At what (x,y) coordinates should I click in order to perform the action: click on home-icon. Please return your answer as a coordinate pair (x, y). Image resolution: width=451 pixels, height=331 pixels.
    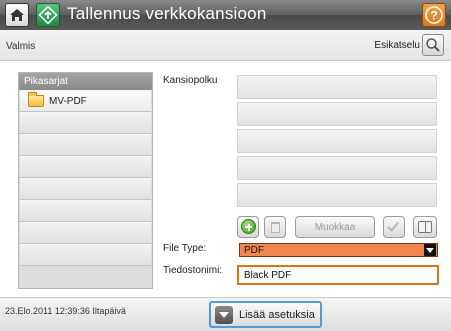
    Looking at the image, I should click on (17, 15).